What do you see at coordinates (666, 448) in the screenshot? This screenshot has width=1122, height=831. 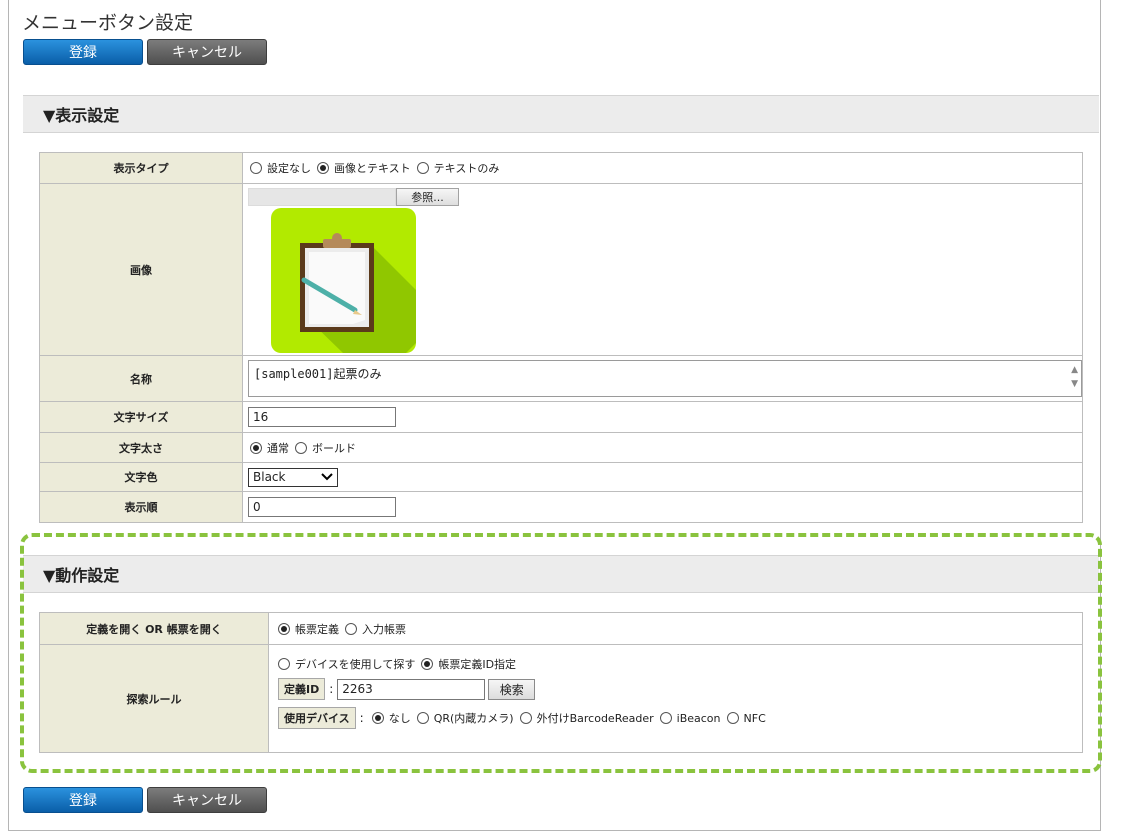 I see `font-weight-radio-group: 通常 ボールド` at bounding box center [666, 448].